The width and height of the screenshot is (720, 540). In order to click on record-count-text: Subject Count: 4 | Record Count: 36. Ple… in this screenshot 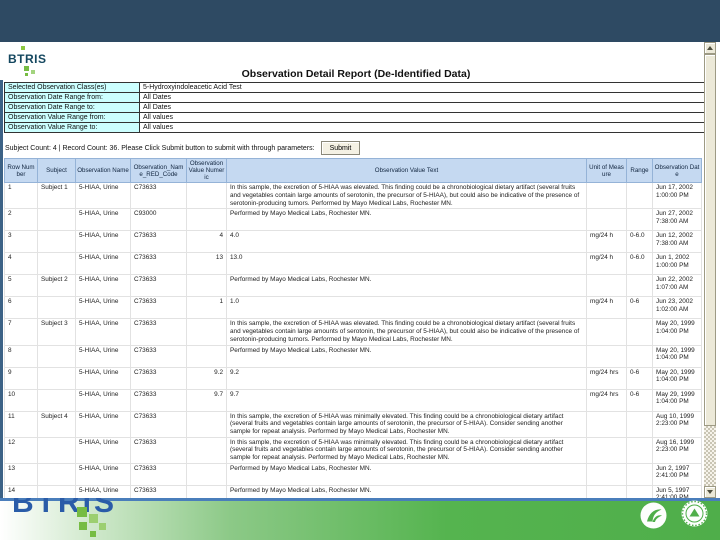, I will do `click(160, 148)`.